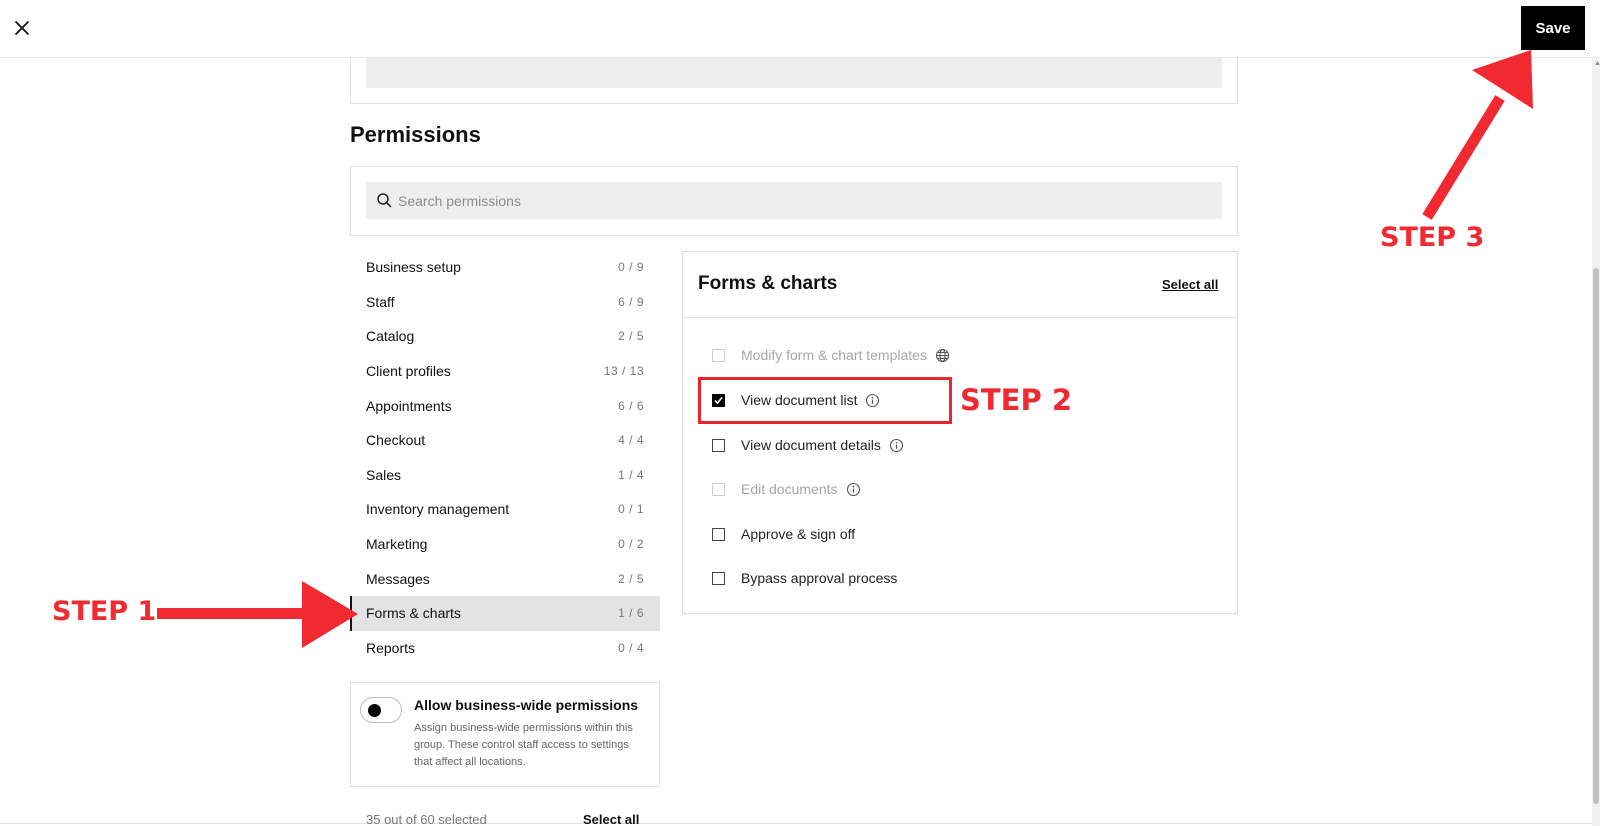  Describe the element at coordinates (1190, 284) in the screenshot. I see `panel-select-all-link: Select all` at that location.